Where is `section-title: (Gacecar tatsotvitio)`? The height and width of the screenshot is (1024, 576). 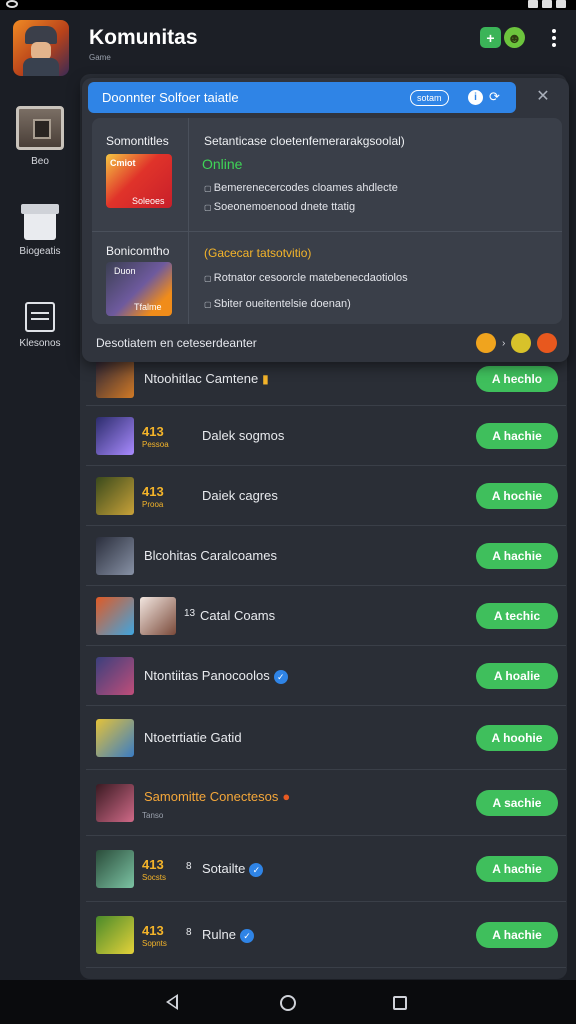
section-title: (Gacecar tatsotvitio) is located at coordinates (258, 253).